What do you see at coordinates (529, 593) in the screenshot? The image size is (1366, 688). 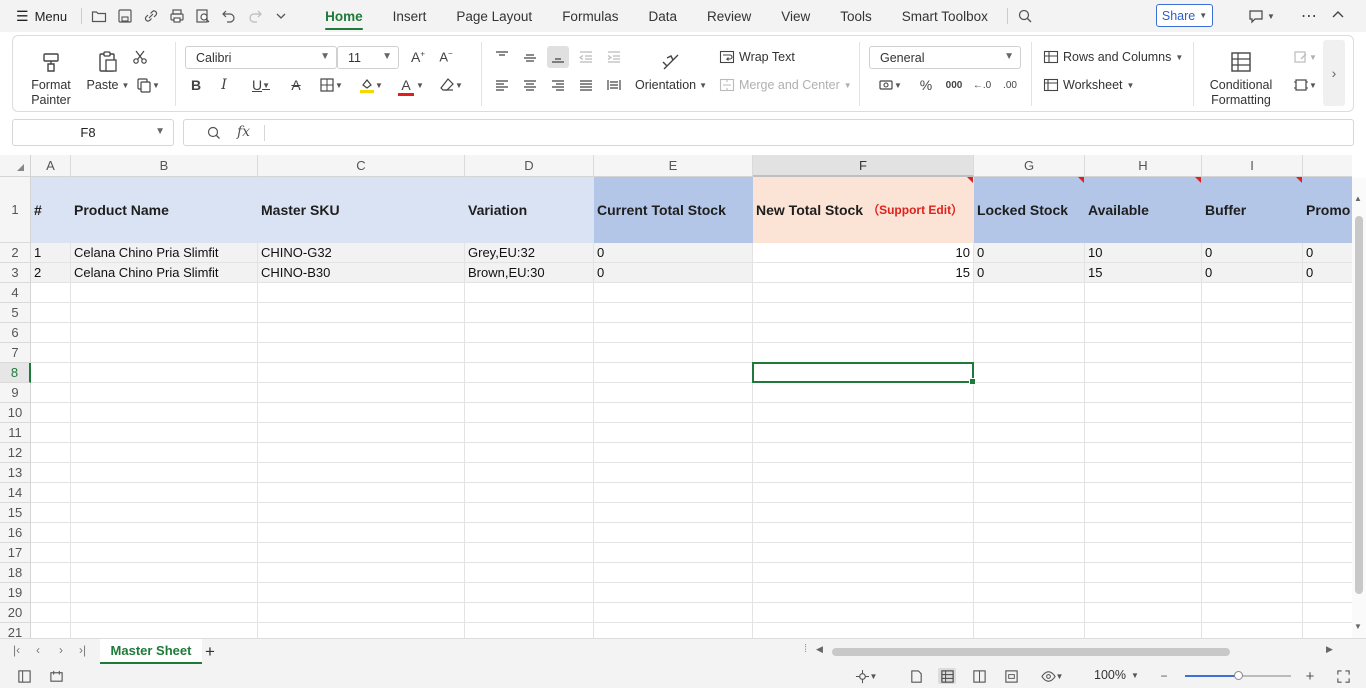 I see `cell-d19` at bounding box center [529, 593].